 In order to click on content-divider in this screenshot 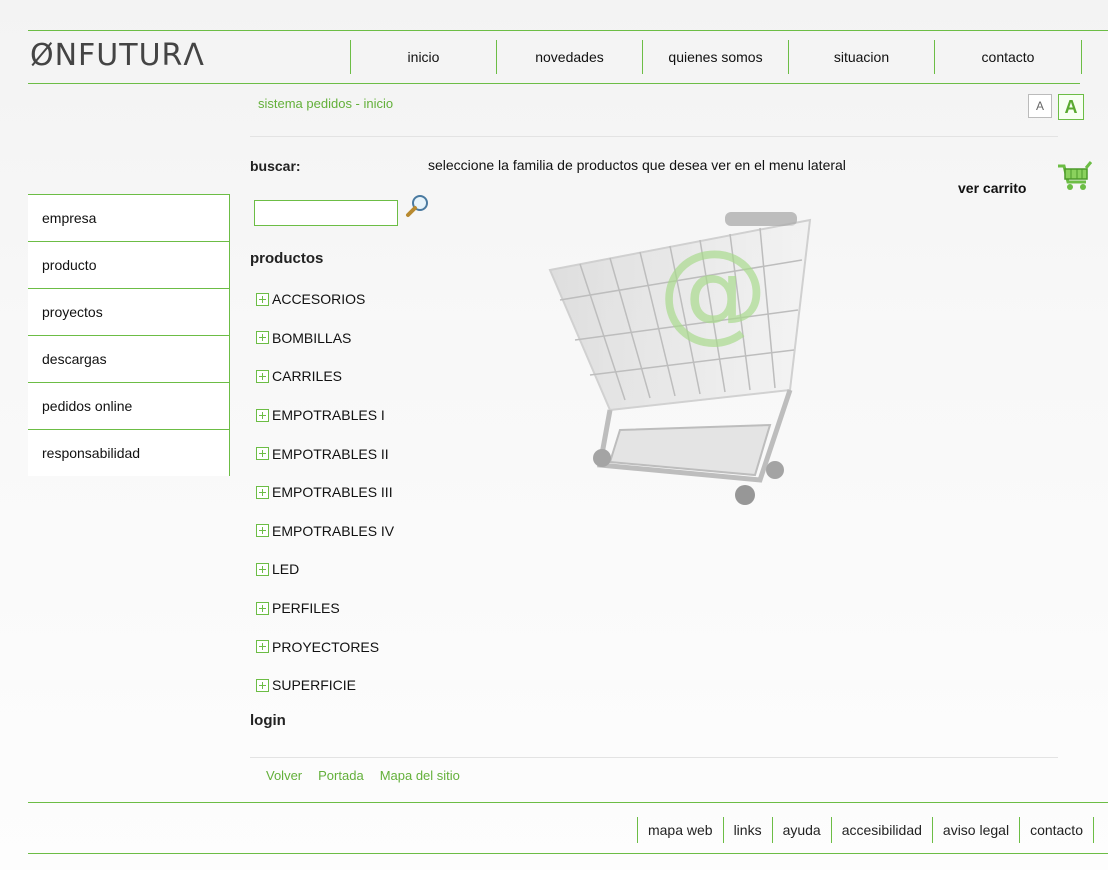, I will do `click(654, 136)`.